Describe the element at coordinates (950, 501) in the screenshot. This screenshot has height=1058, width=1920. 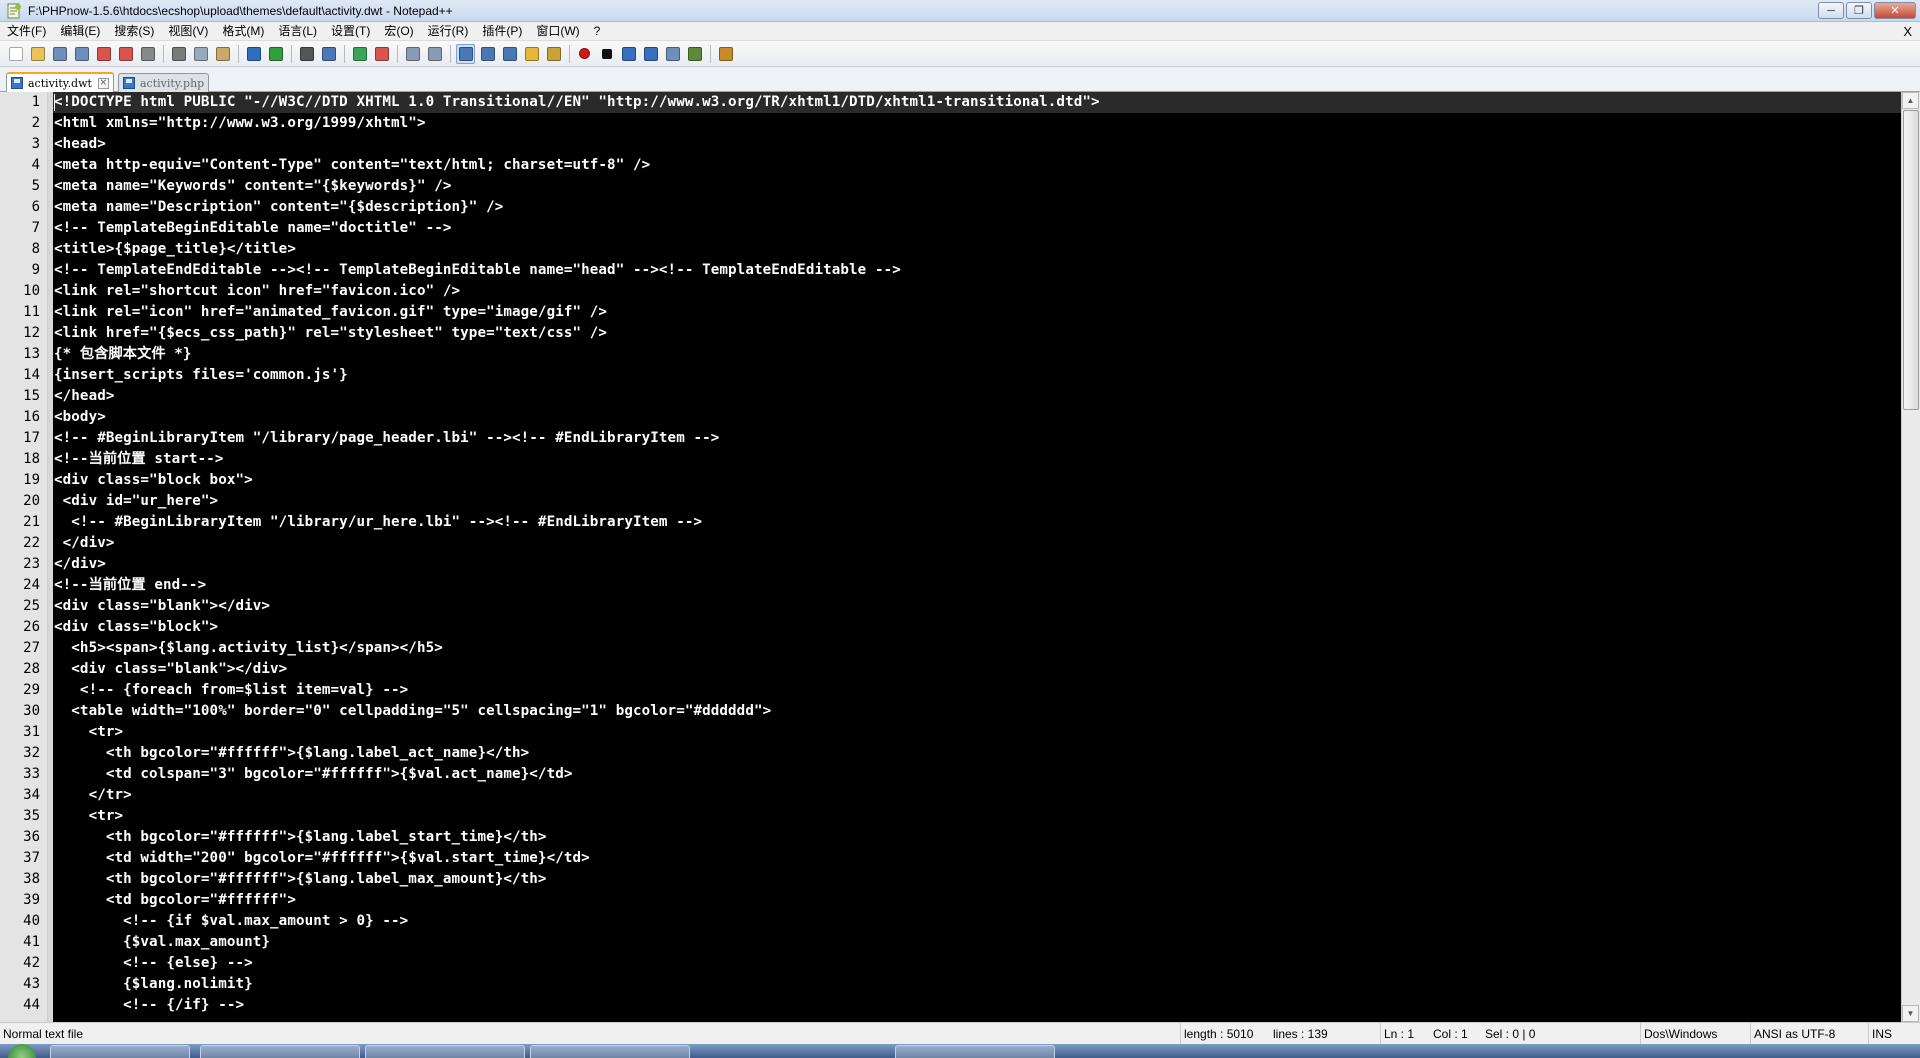
I see `code-line: 20 <div id="ur_here">` at that location.